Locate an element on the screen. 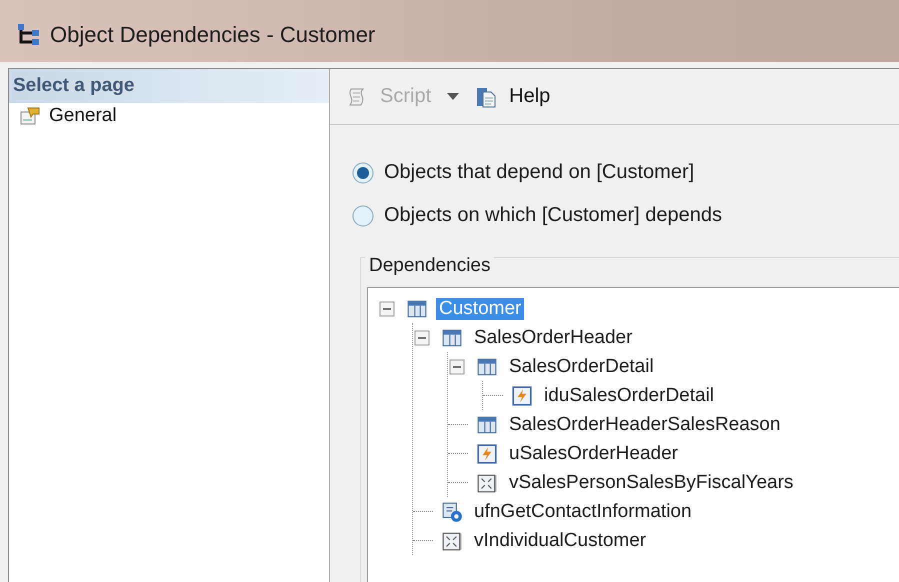 The height and width of the screenshot is (582, 899). radio-option: Objects on which [Customer] depends is located at coordinates (625, 215).